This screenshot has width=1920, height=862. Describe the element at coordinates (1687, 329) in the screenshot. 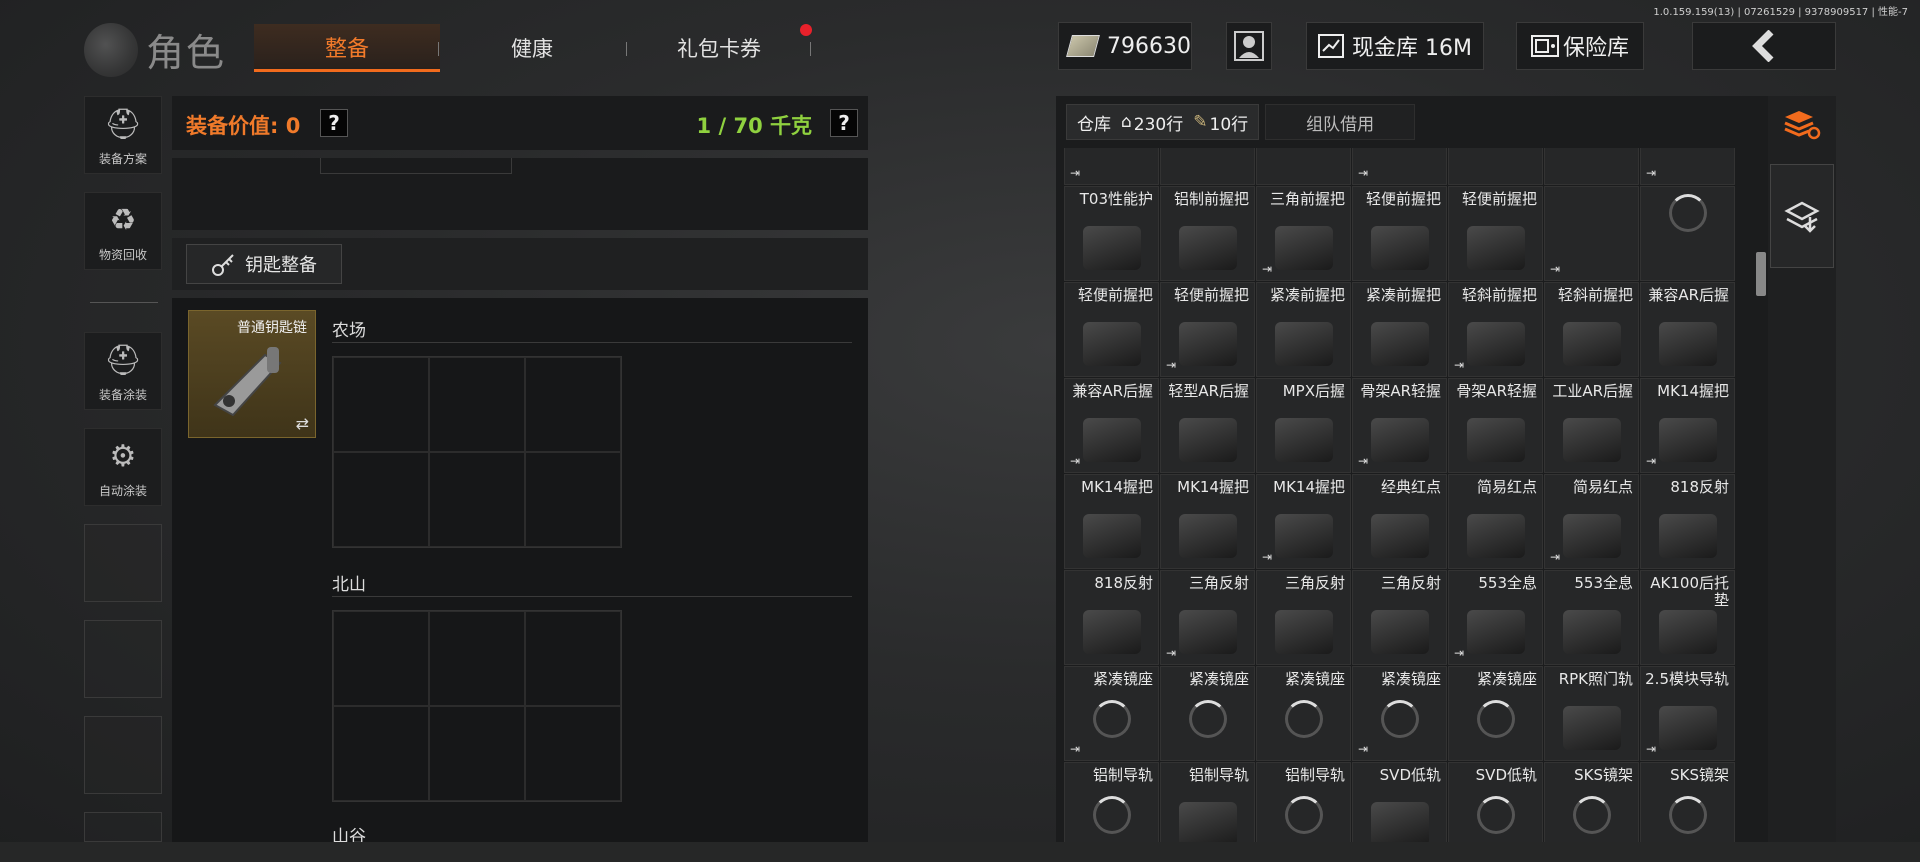

I see `warehouse-item: 兼容AR后握` at that location.